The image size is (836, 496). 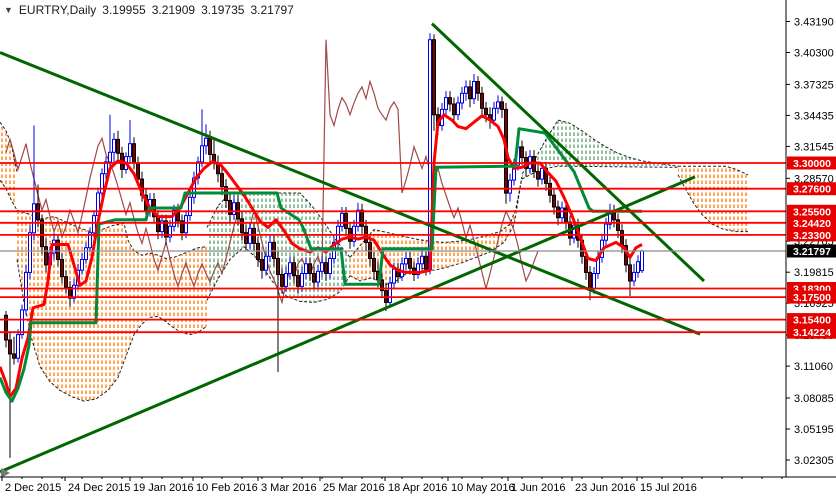 What do you see at coordinates (814, 430) in the screenshot?
I see `price-tick-label: 3.05195` at bounding box center [814, 430].